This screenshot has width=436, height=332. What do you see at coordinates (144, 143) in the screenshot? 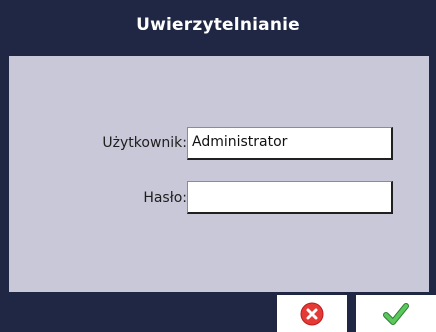
I see `user-label: Użytkownik:` at bounding box center [144, 143].